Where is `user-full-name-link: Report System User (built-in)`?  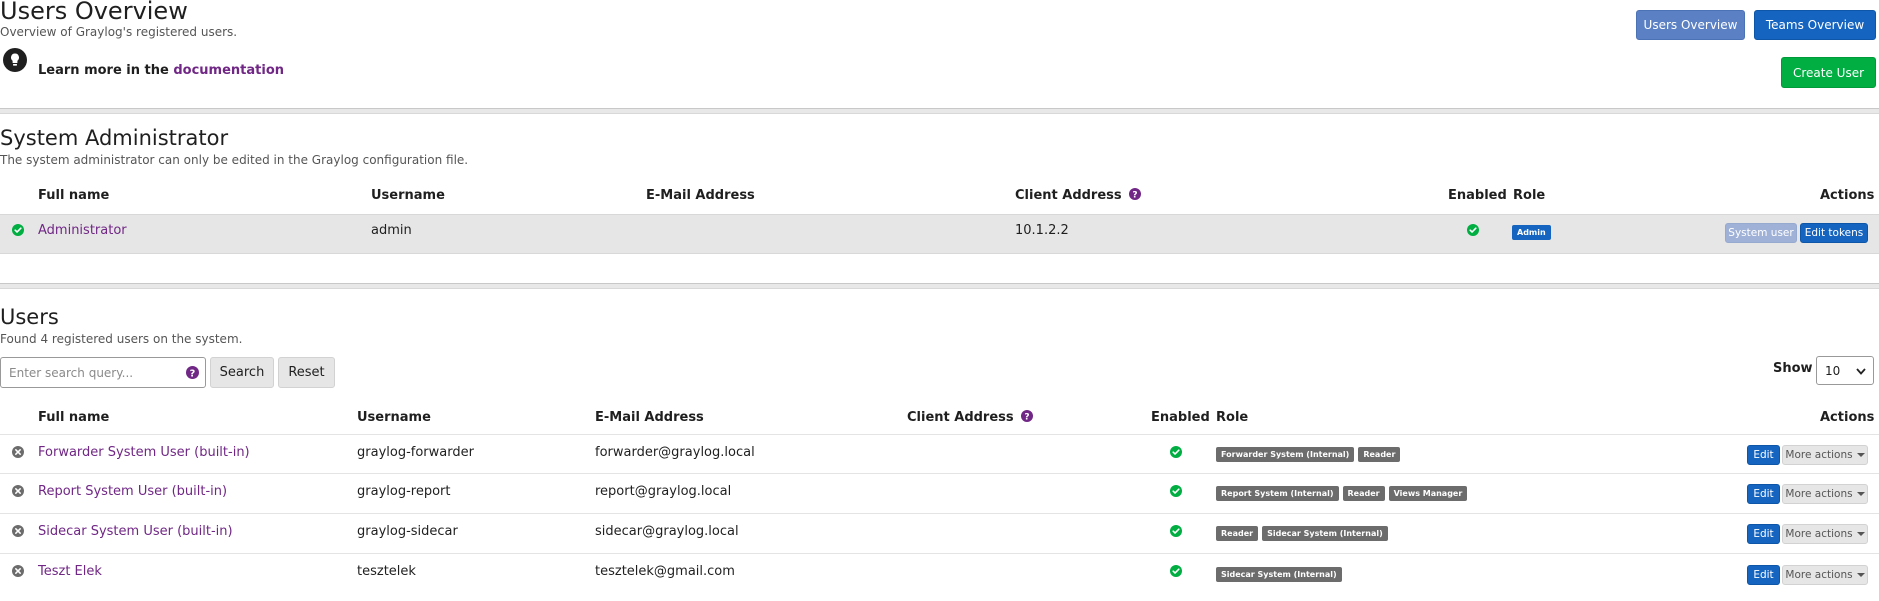 user-full-name-link: Report System User (built-in) is located at coordinates (132, 491).